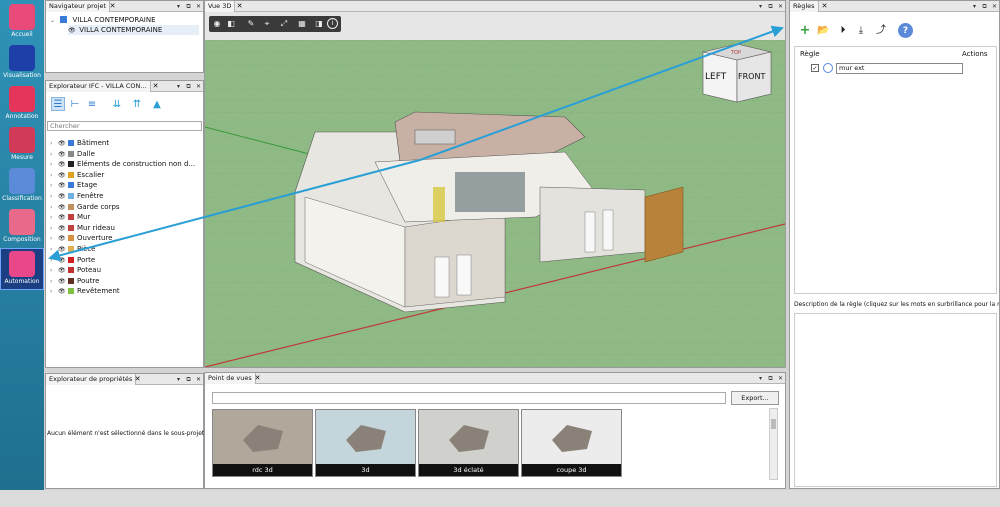 The image size is (1000, 507). What do you see at coordinates (262, 443) in the screenshot?
I see `viewpoint-thumbnail: rdc 3d` at bounding box center [262, 443].